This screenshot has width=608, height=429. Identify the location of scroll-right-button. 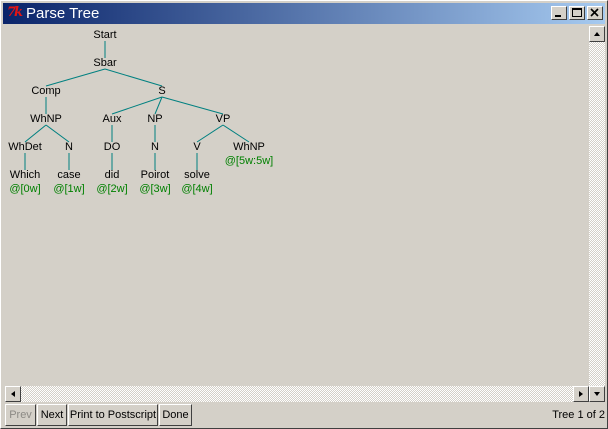
(581, 394).